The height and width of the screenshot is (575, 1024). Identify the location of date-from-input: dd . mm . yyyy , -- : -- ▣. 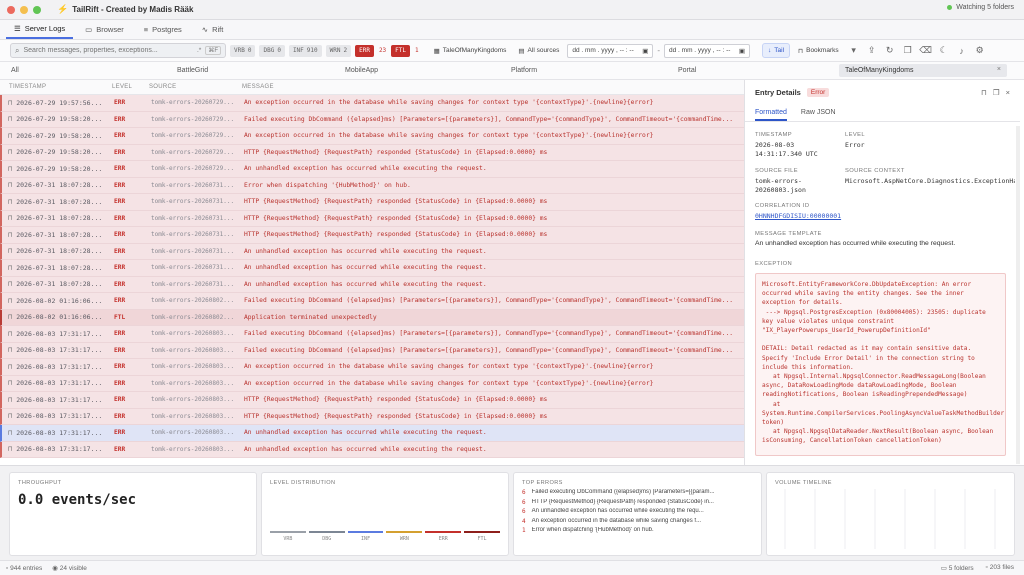
(610, 50).